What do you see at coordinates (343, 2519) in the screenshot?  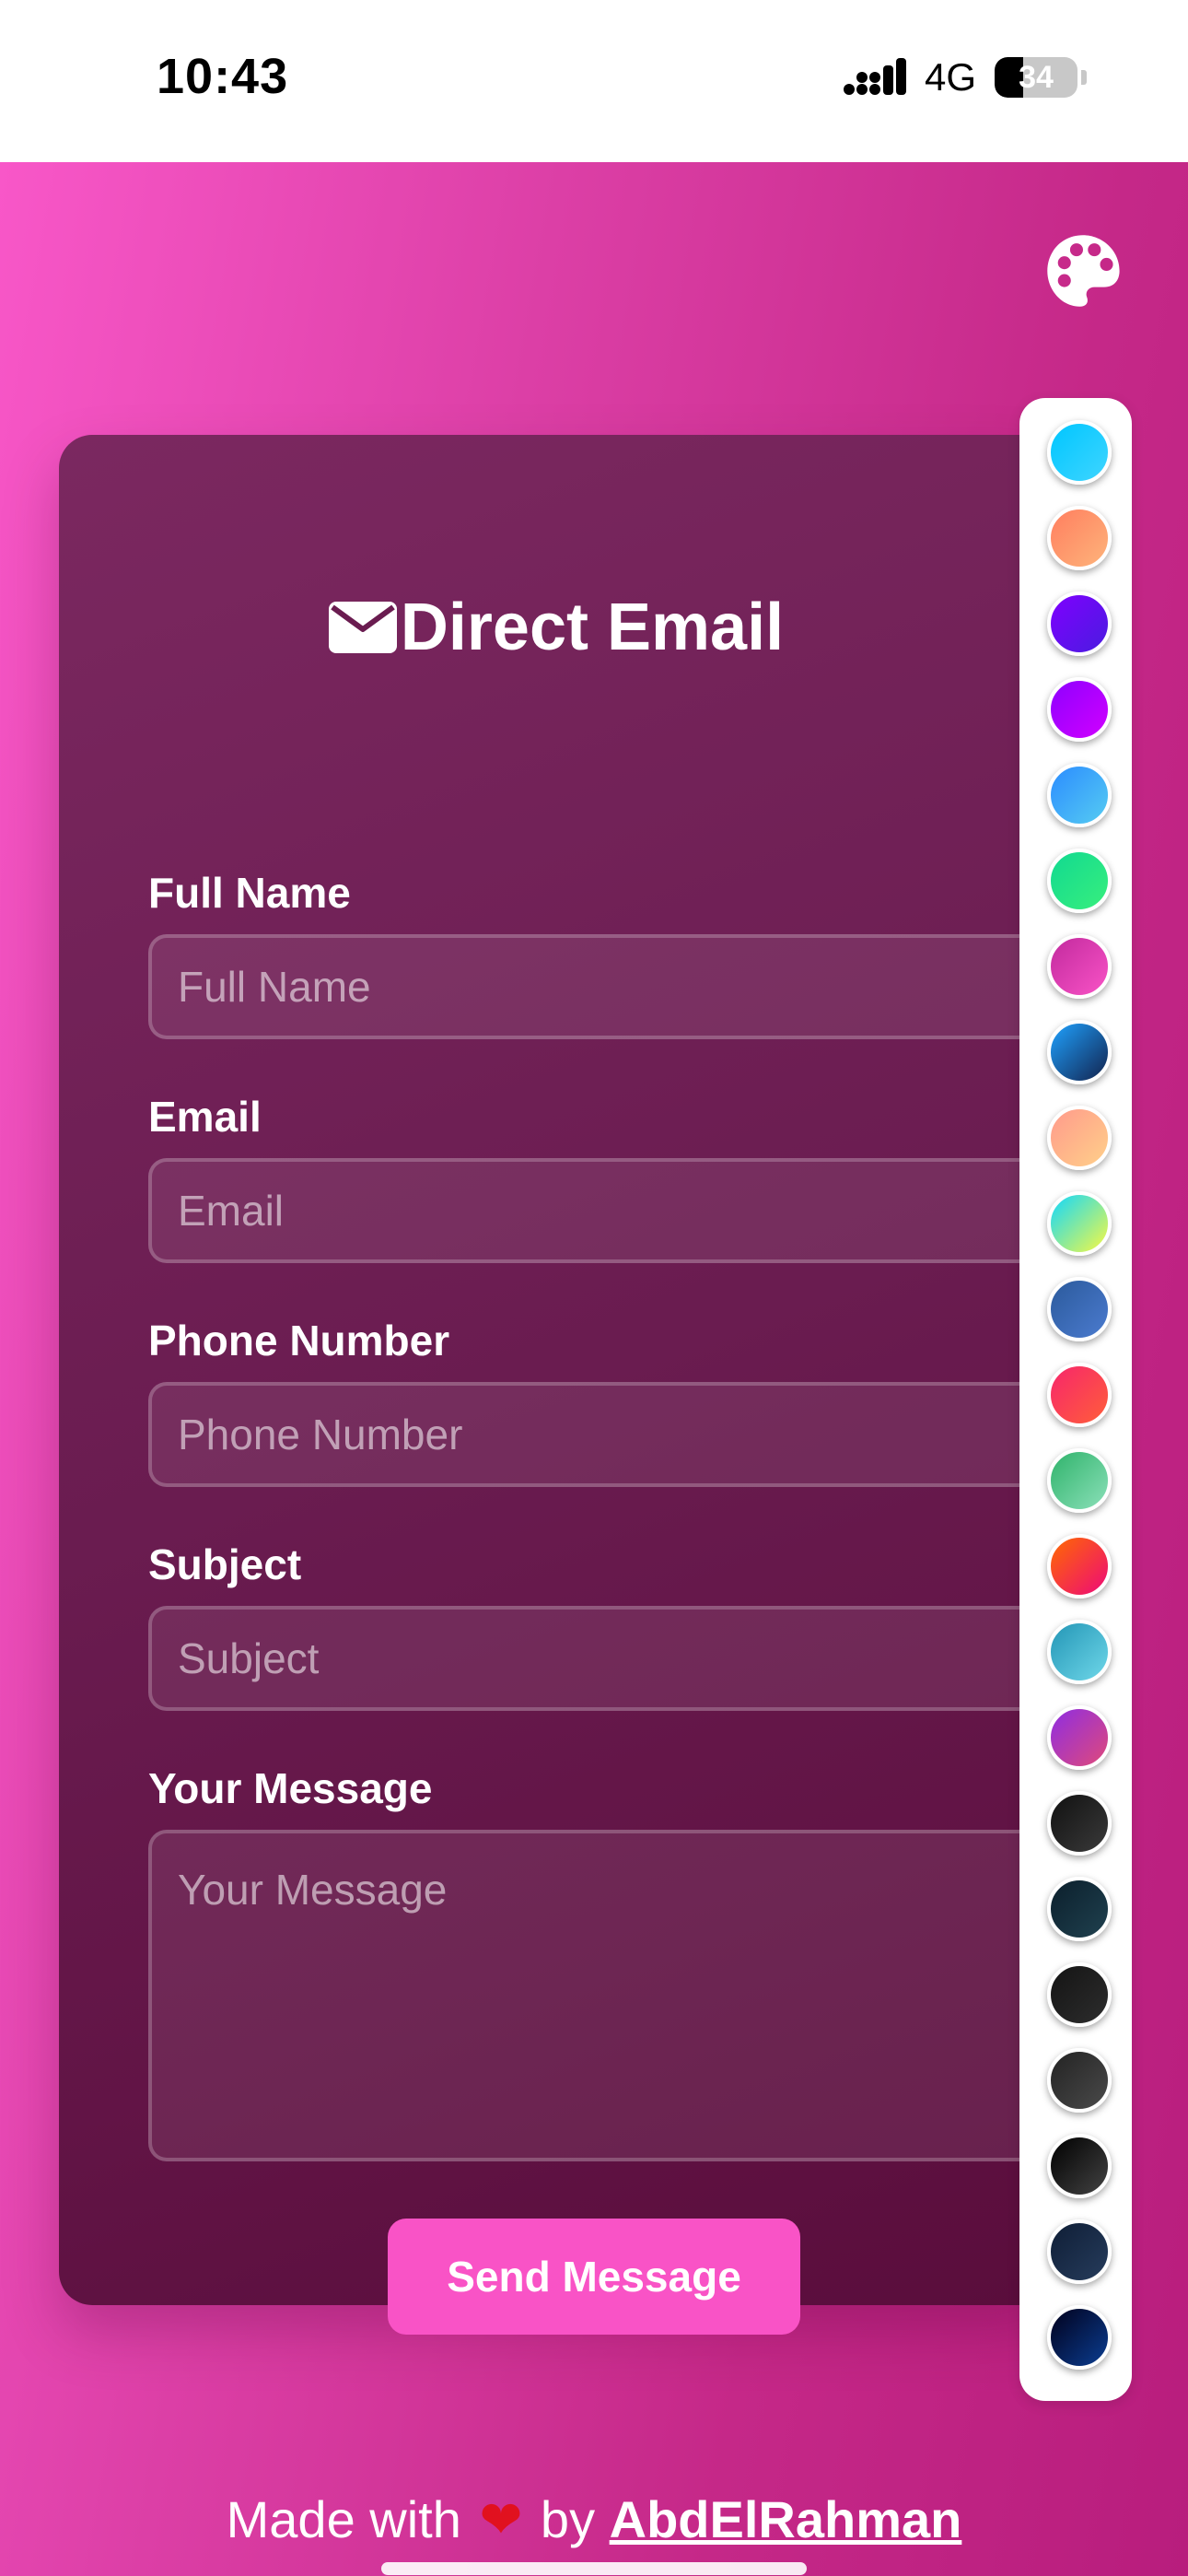 I see `footer-prefix: Made with` at bounding box center [343, 2519].